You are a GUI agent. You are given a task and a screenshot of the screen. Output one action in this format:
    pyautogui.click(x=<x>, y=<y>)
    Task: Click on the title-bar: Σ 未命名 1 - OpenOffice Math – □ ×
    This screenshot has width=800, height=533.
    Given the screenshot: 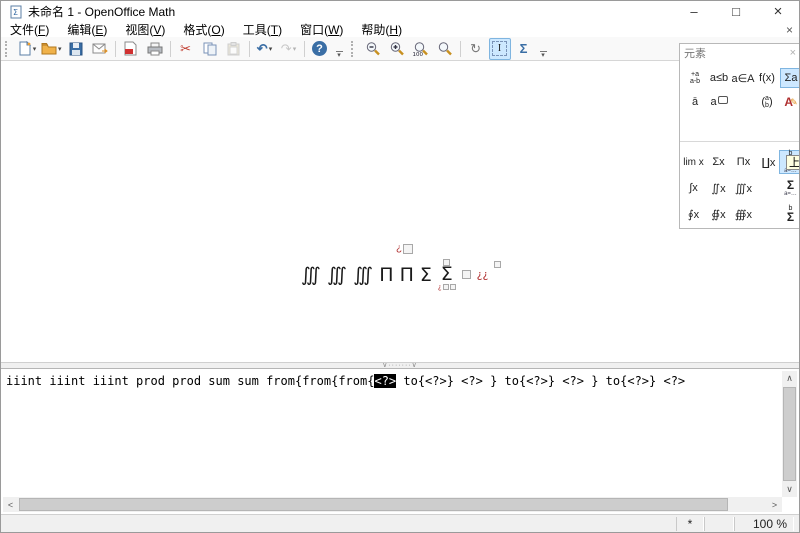 What is the action you would take?
    pyautogui.click(x=400, y=11)
    